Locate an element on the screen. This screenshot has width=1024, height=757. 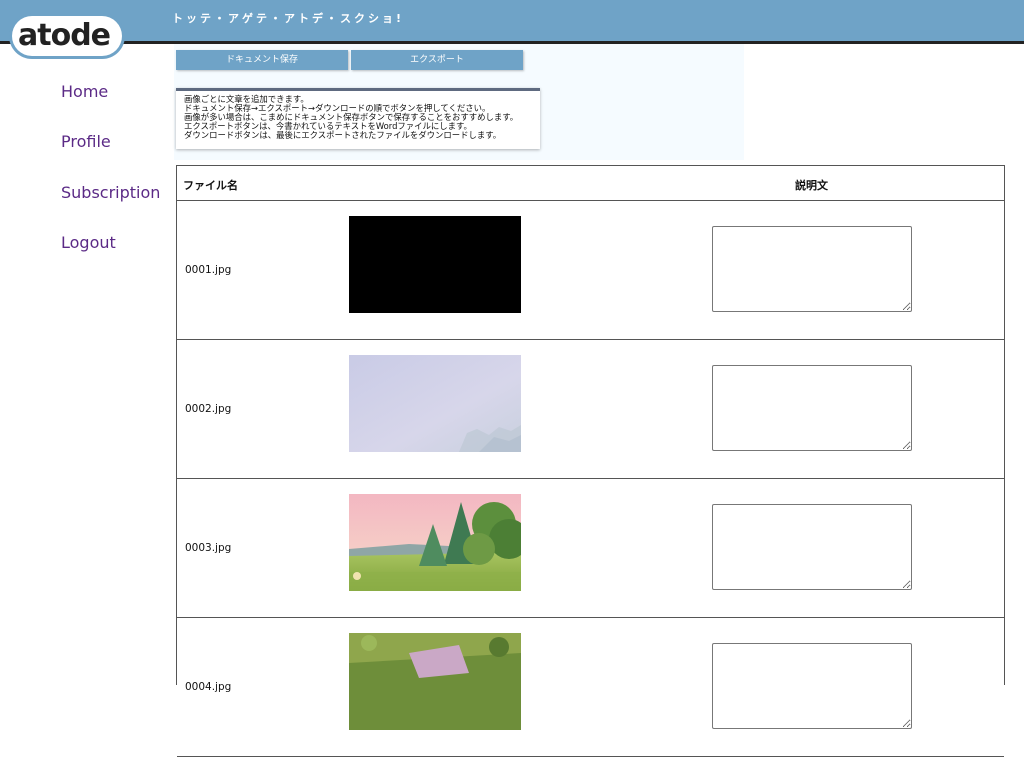
instruction-line: ダウンロードボタンは、最後にエクスポートされたファイルをダウンロードします。 is located at coordinates (343, 135).